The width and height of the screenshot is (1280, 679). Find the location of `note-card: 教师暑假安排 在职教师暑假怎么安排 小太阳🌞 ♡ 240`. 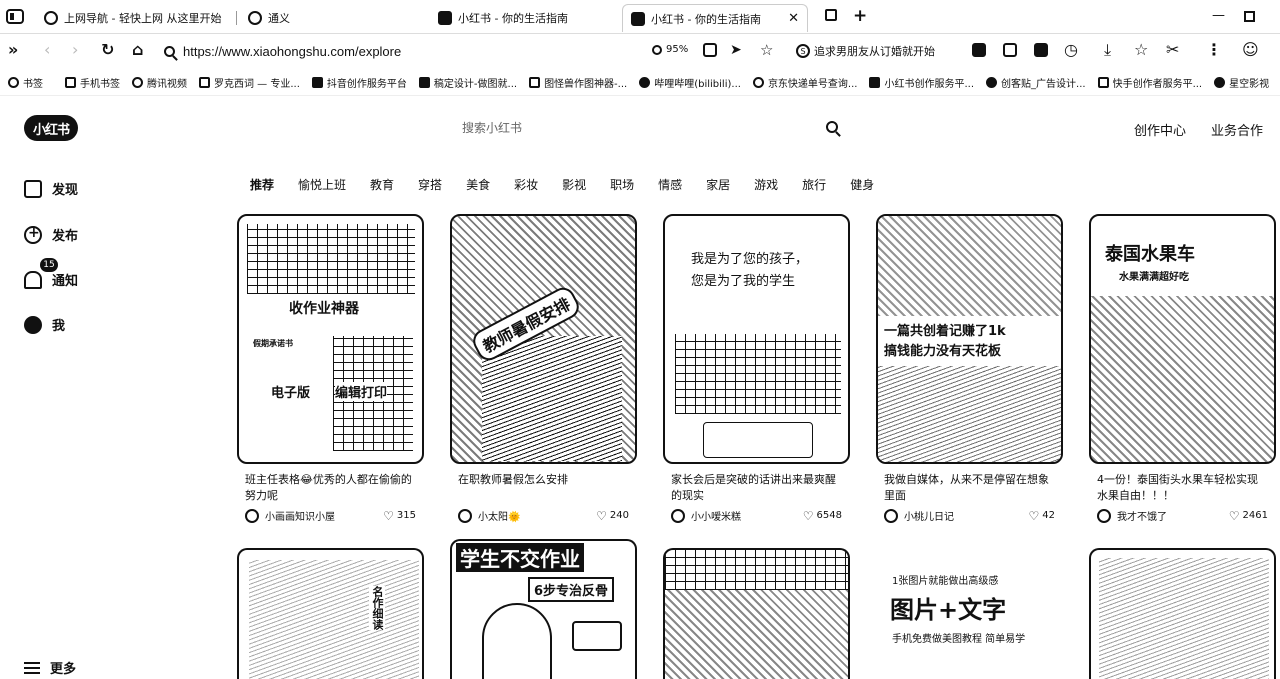

note-card: 教师暑假安排 在职教师暑假怎么安排 小太阳🌞 ♡ 240 is located at coordinates (543, 368).